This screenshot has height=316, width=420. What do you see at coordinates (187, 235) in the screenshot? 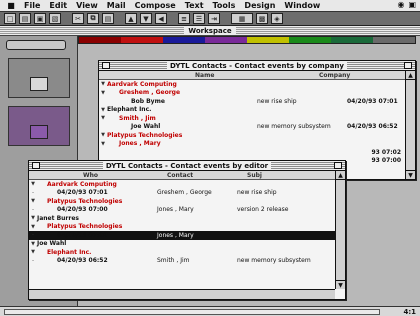
I see `list-item: - 04/20/93 07:02 Jones , Mary` at bounding box center [187, 235].